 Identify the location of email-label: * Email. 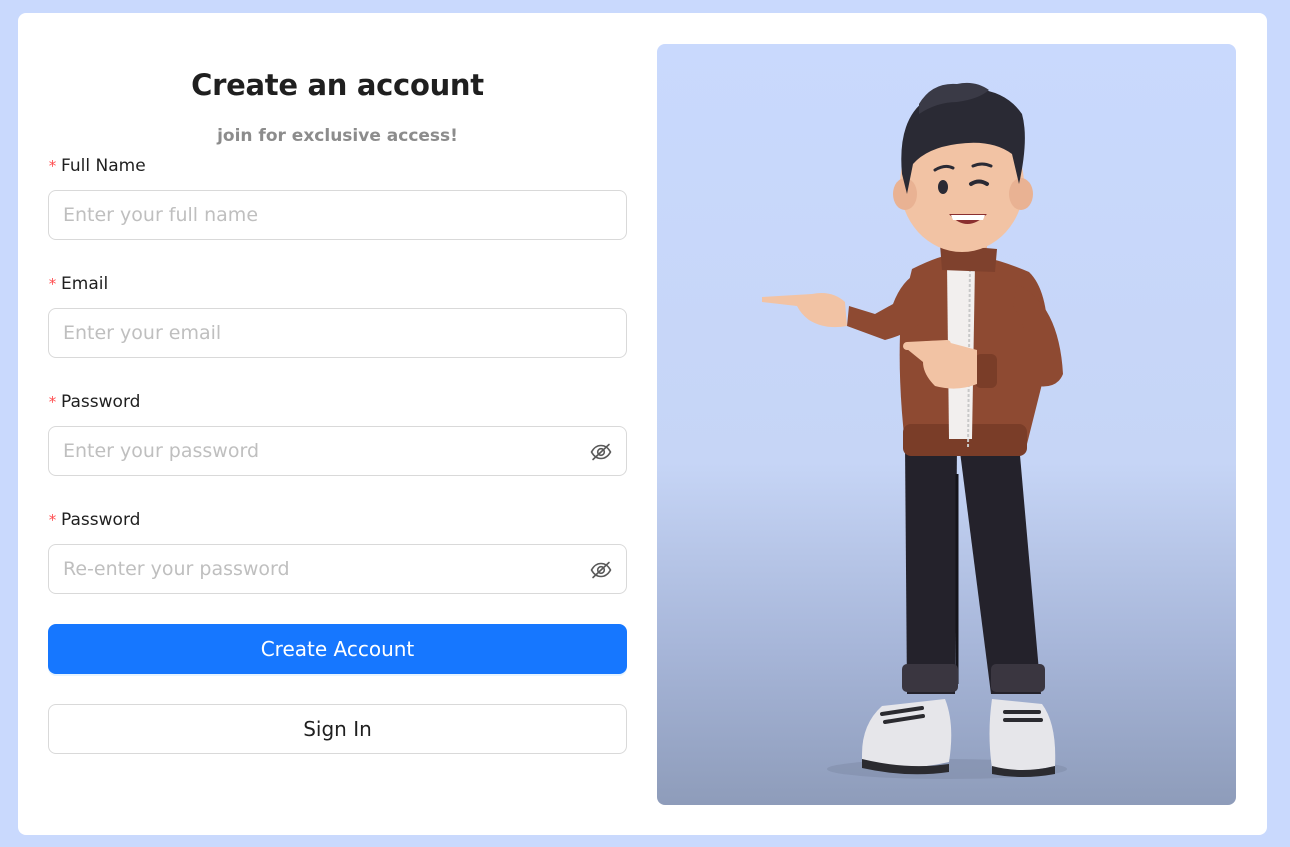
(78, 284).